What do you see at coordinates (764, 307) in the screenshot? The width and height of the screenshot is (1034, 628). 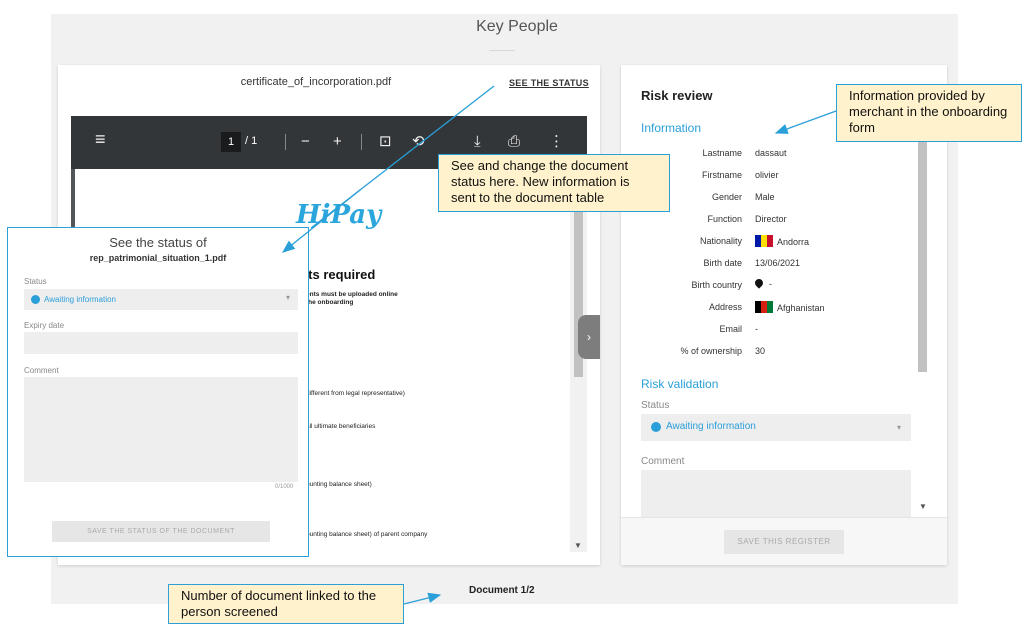 I see `afghanistan-flag-icon` at bounding box center [764, 307].